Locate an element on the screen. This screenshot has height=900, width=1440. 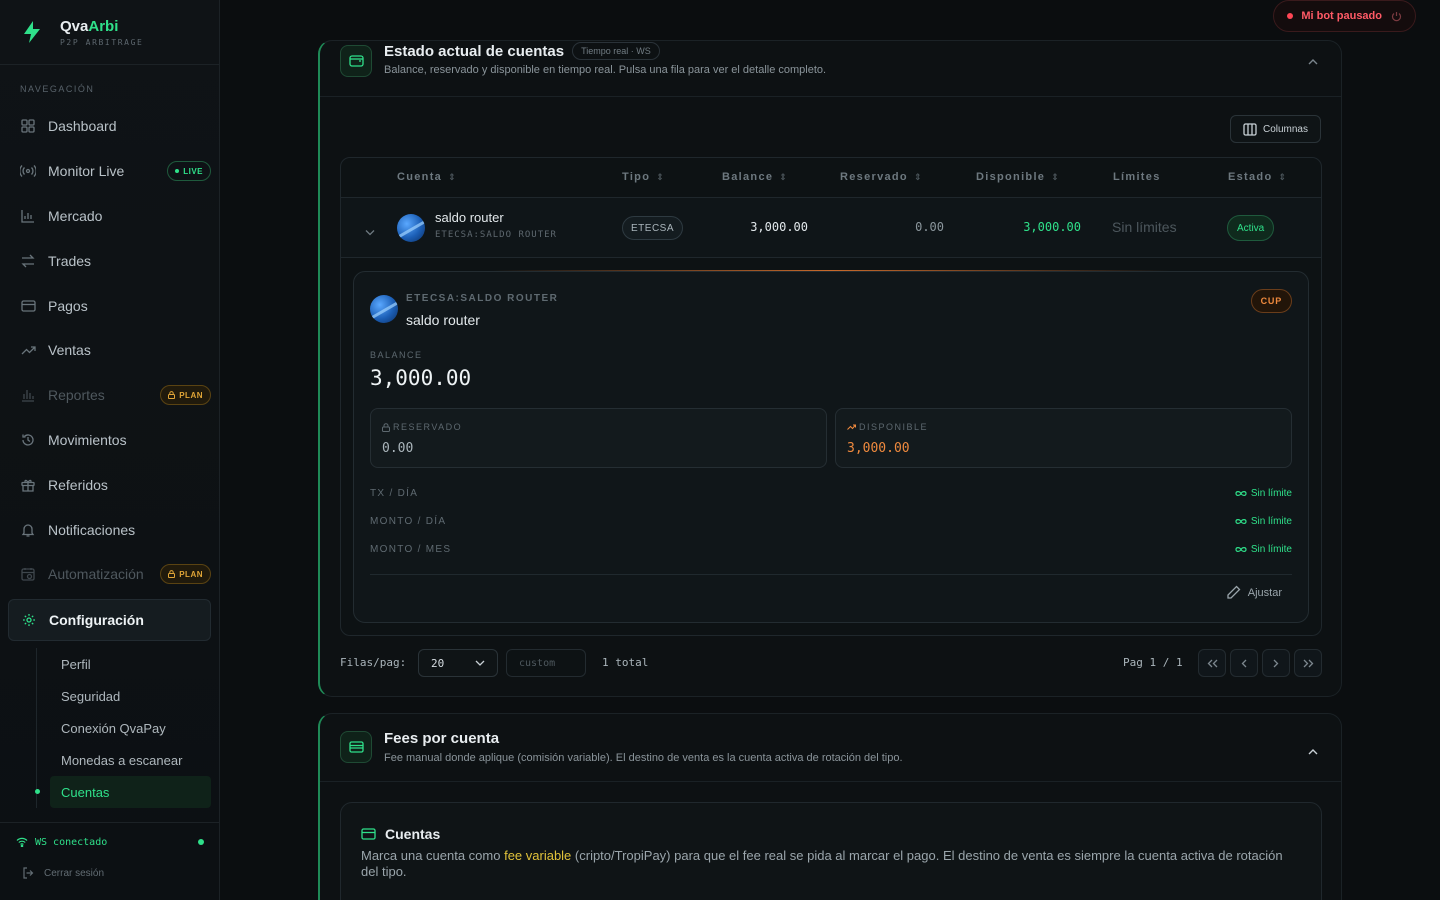
submenu-item-cuentas: Cuentas is located at coordinates (123, 792).